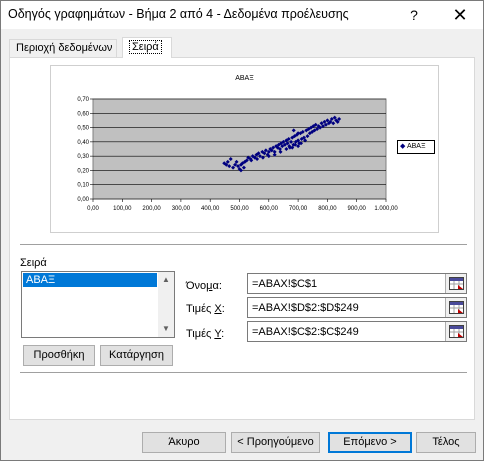 The height and width of the screenshot is (461, 484). What do you see at coordinates (275, 442) in the screenshot?
I see `back-button: < Προηγούμενο` at bounding box center [275, 442].